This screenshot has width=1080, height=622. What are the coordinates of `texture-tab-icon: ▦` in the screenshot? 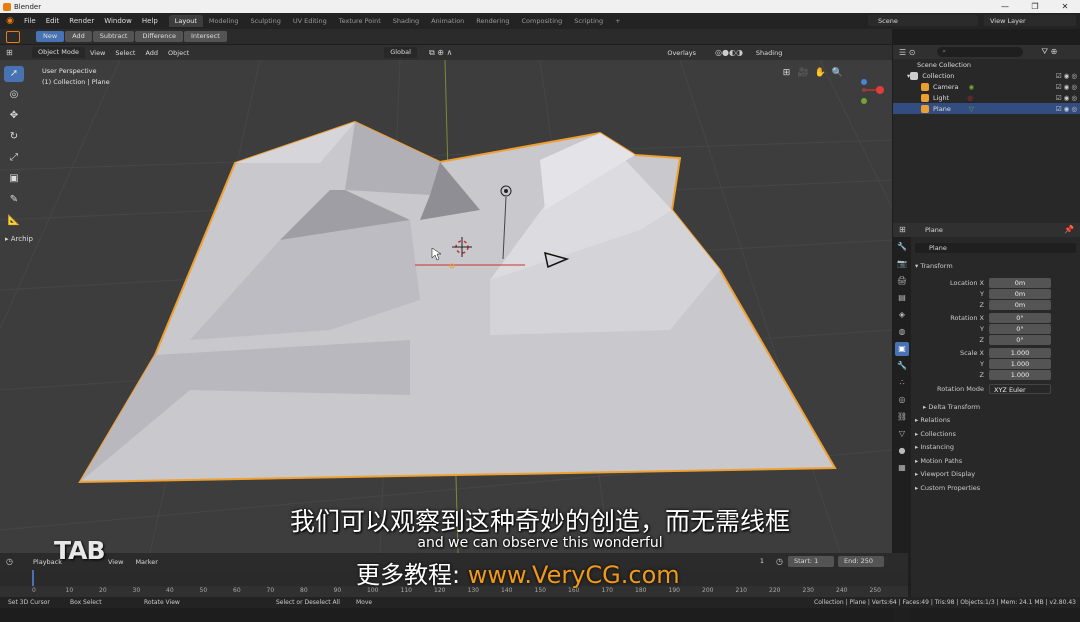 It's located at (902, 468).